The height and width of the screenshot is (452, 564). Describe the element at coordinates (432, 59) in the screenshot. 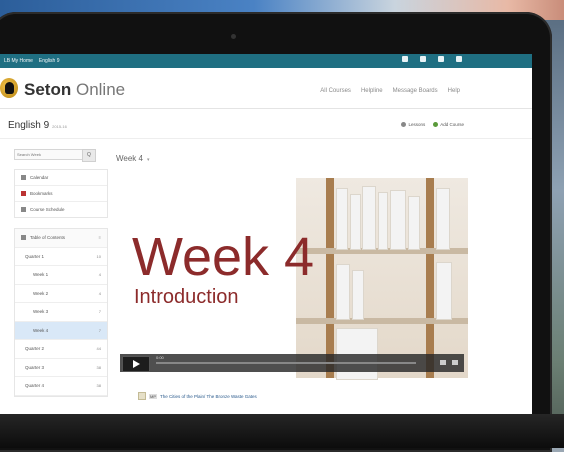

I see `topbar-icons` at that location.